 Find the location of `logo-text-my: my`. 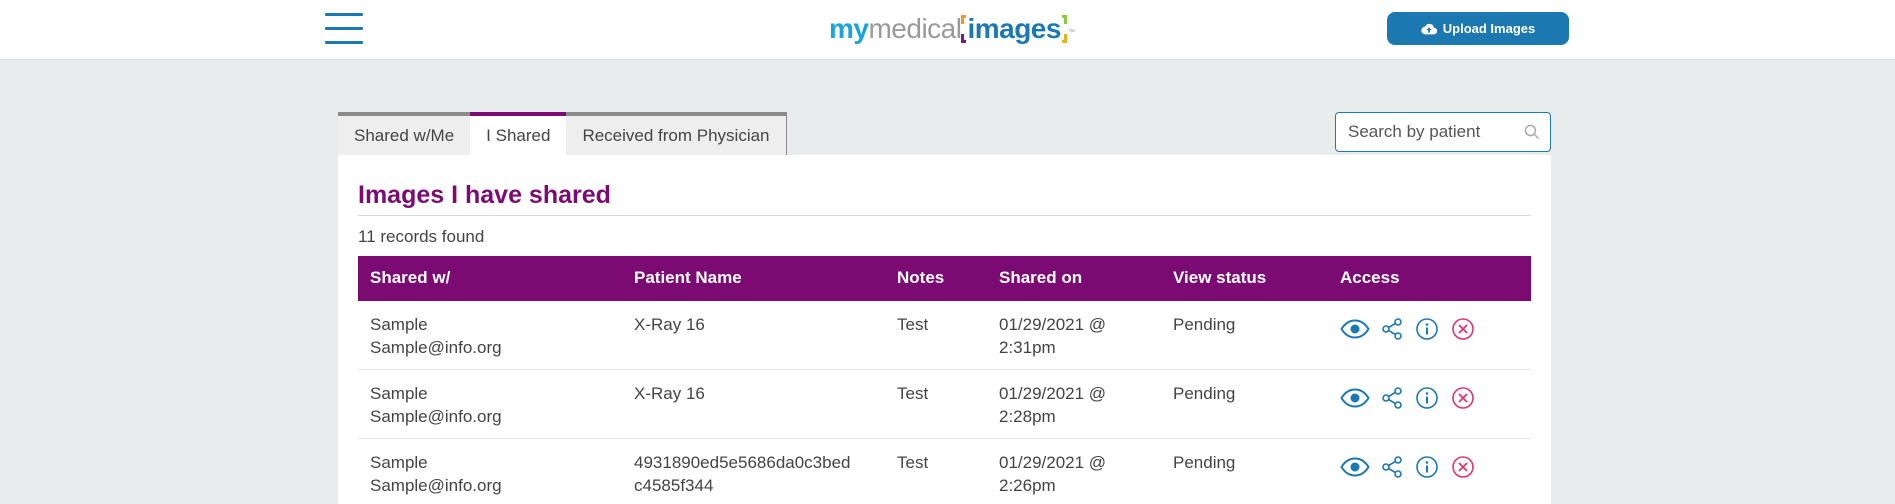

logo-text-my: my is located at coordinates (849, 28).